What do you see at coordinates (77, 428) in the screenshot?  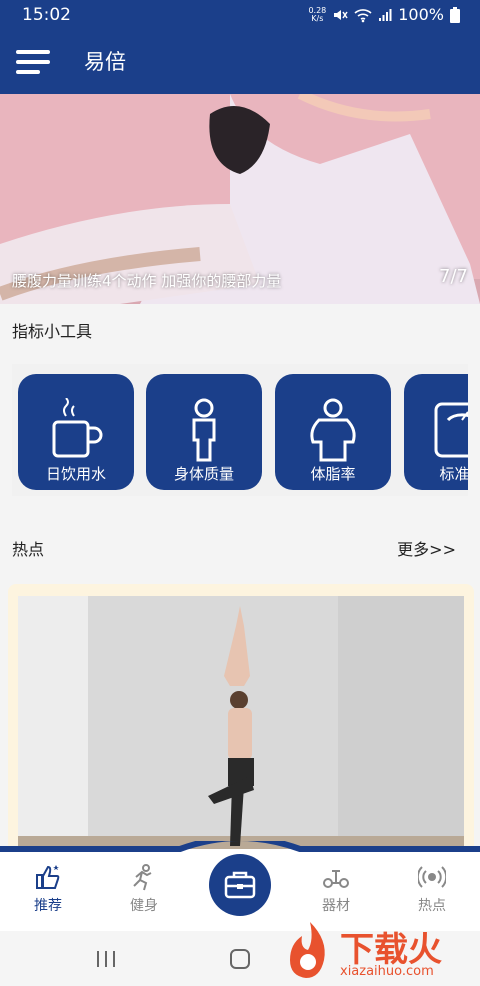 I see `cup-icon` at bounding box center [77, 428].